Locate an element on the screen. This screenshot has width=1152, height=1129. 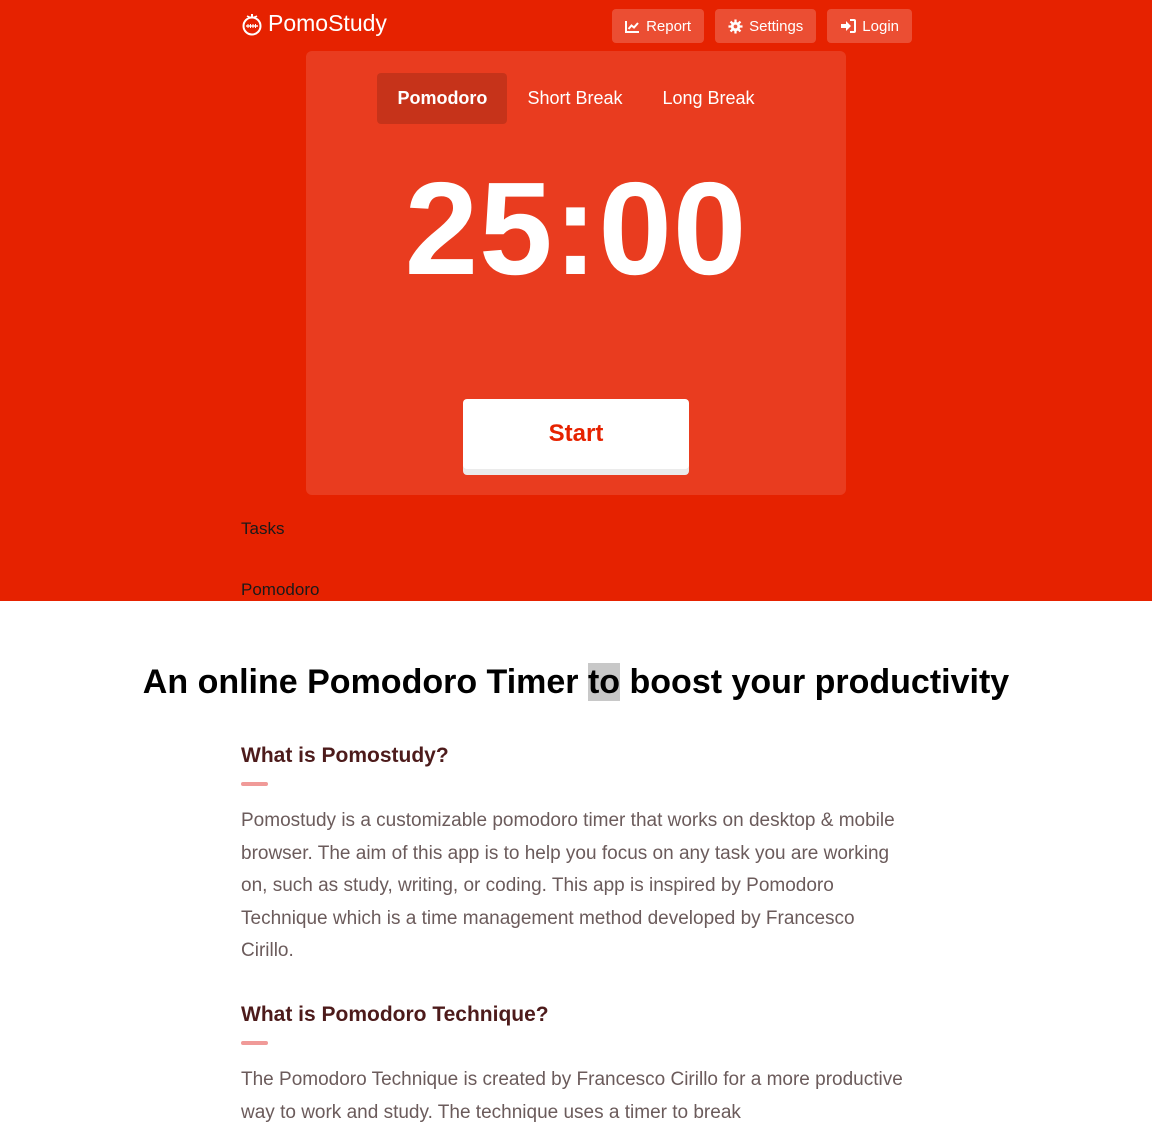
chart-icon is located at coordinates (632, 26).